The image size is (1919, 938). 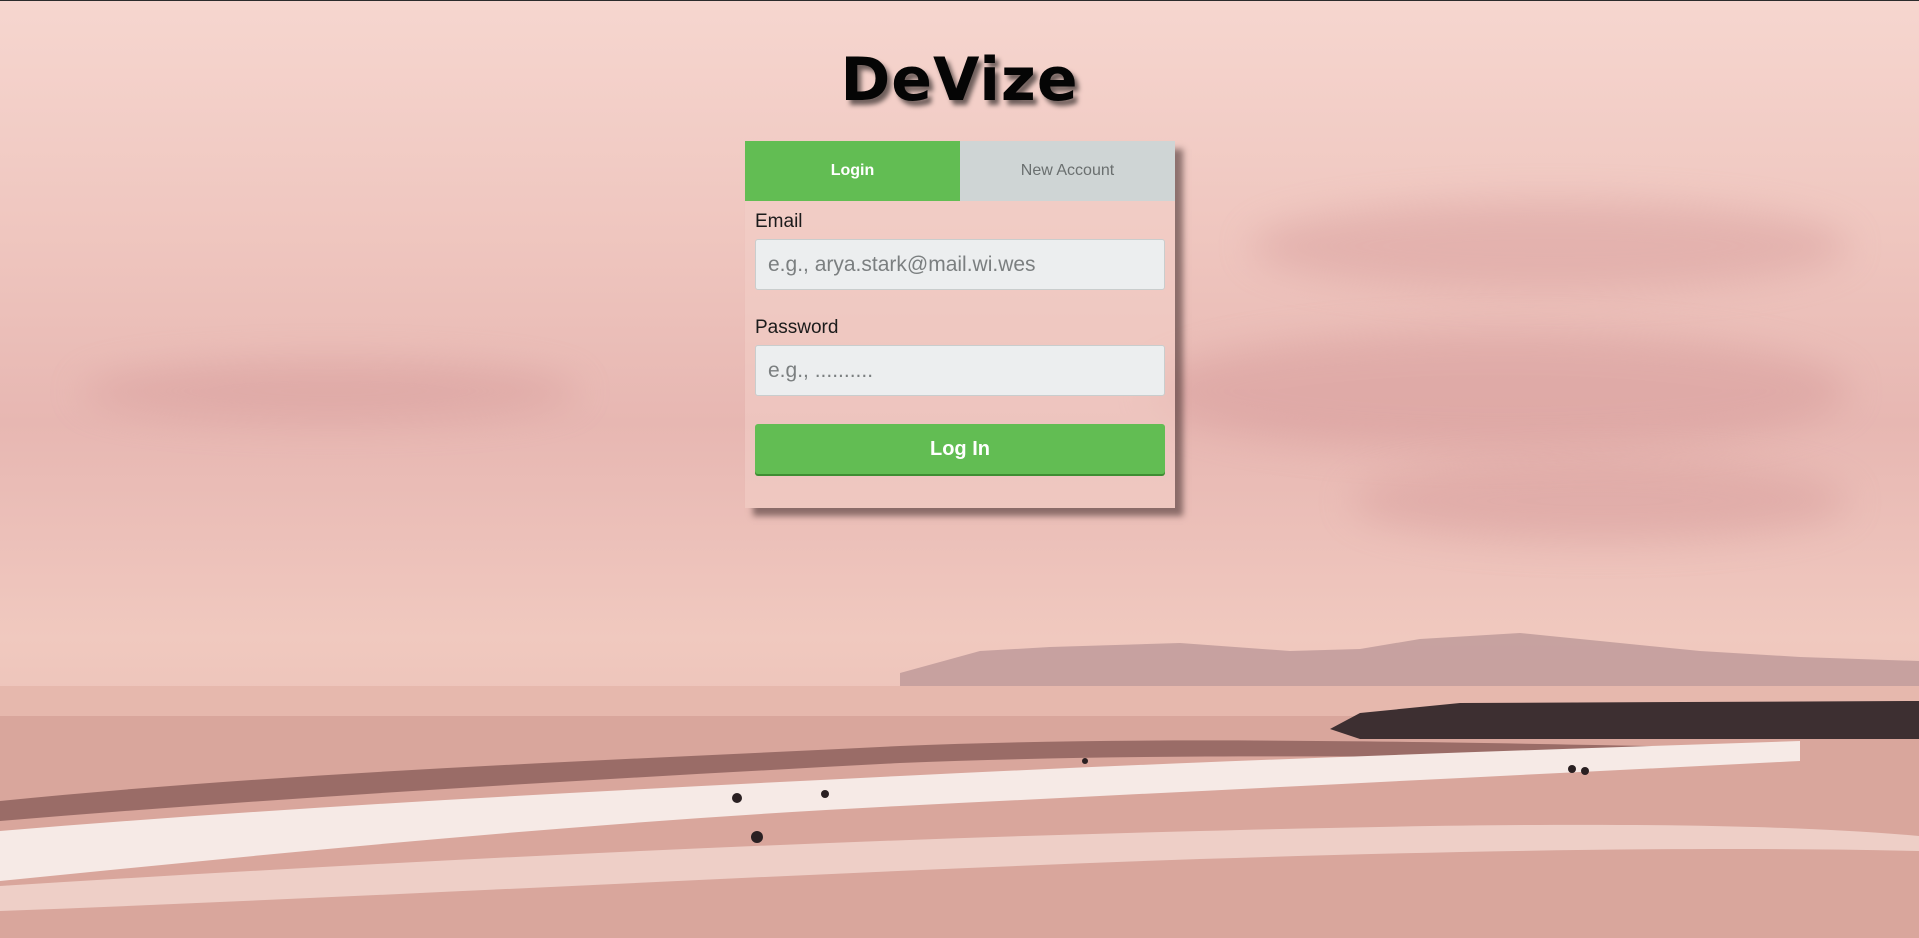 What do you see at coordinates (959, 80) in the screenshot?
I see `app-logo: DeVize` at bounding box center [959, 80].